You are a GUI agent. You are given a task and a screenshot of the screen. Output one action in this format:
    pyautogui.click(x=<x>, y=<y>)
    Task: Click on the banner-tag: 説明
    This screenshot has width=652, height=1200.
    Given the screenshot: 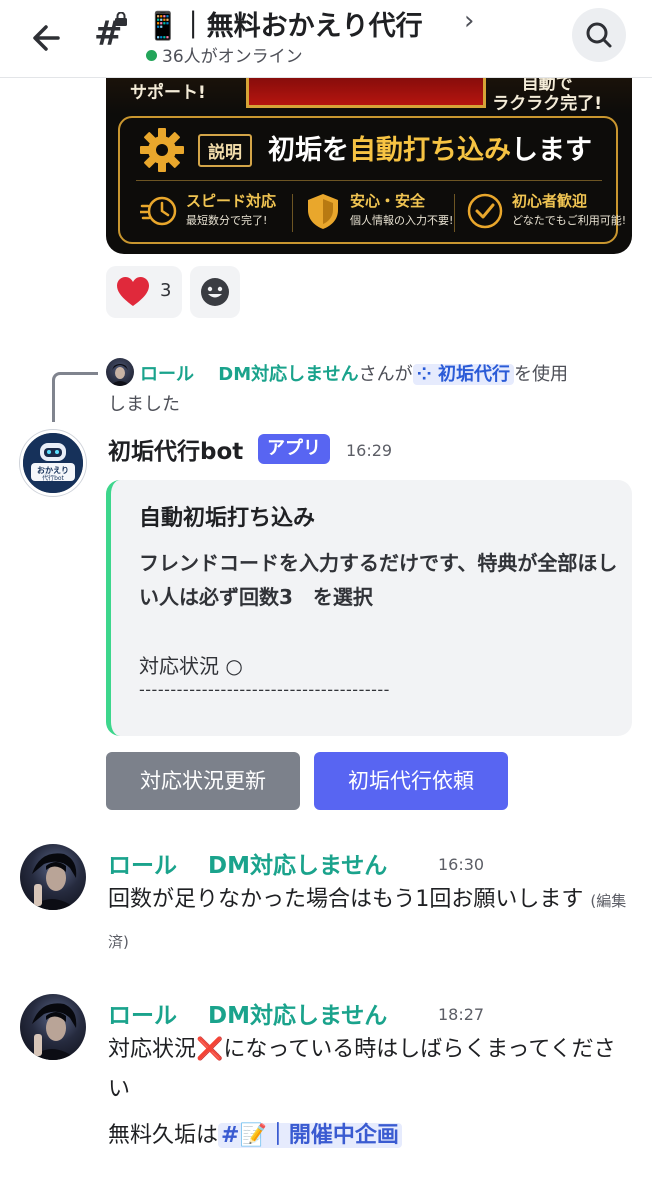 What is the action you would take?
    pyautogui.click(x=225, y=150)
    